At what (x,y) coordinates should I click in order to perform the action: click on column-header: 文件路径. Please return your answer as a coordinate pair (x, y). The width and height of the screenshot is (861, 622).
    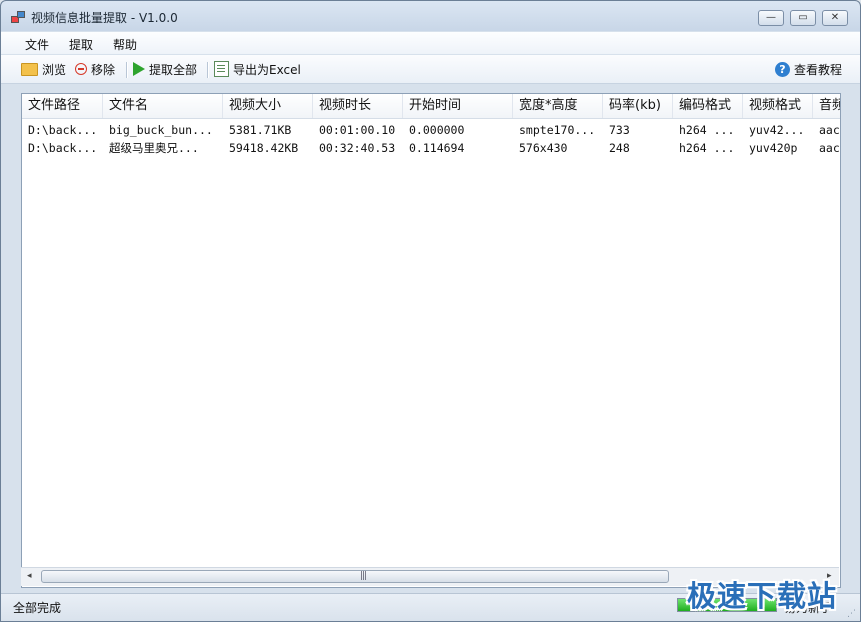
    Looking at the image, I should click on (62, 106).